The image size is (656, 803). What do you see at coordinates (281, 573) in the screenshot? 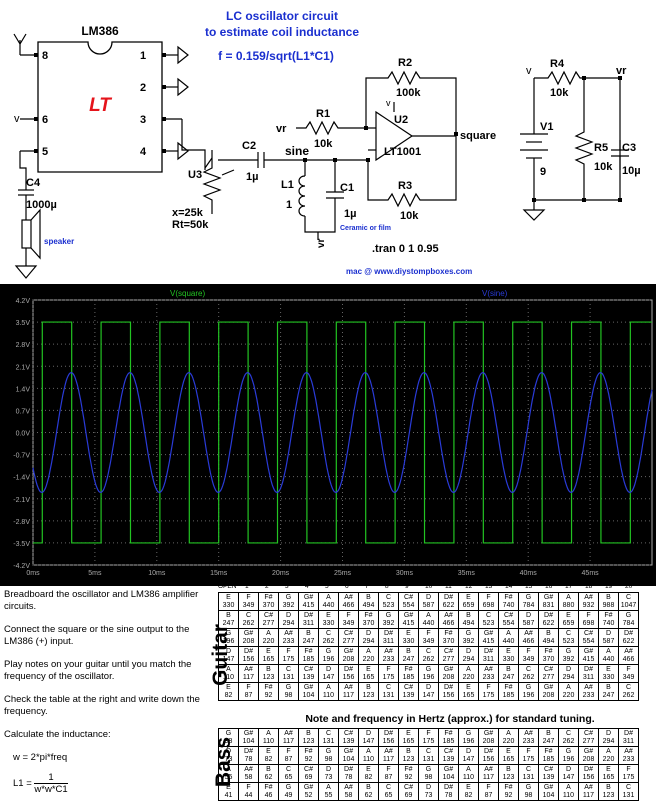
I see `x-tick-label: 20ms` at bounding box center [281, 573].